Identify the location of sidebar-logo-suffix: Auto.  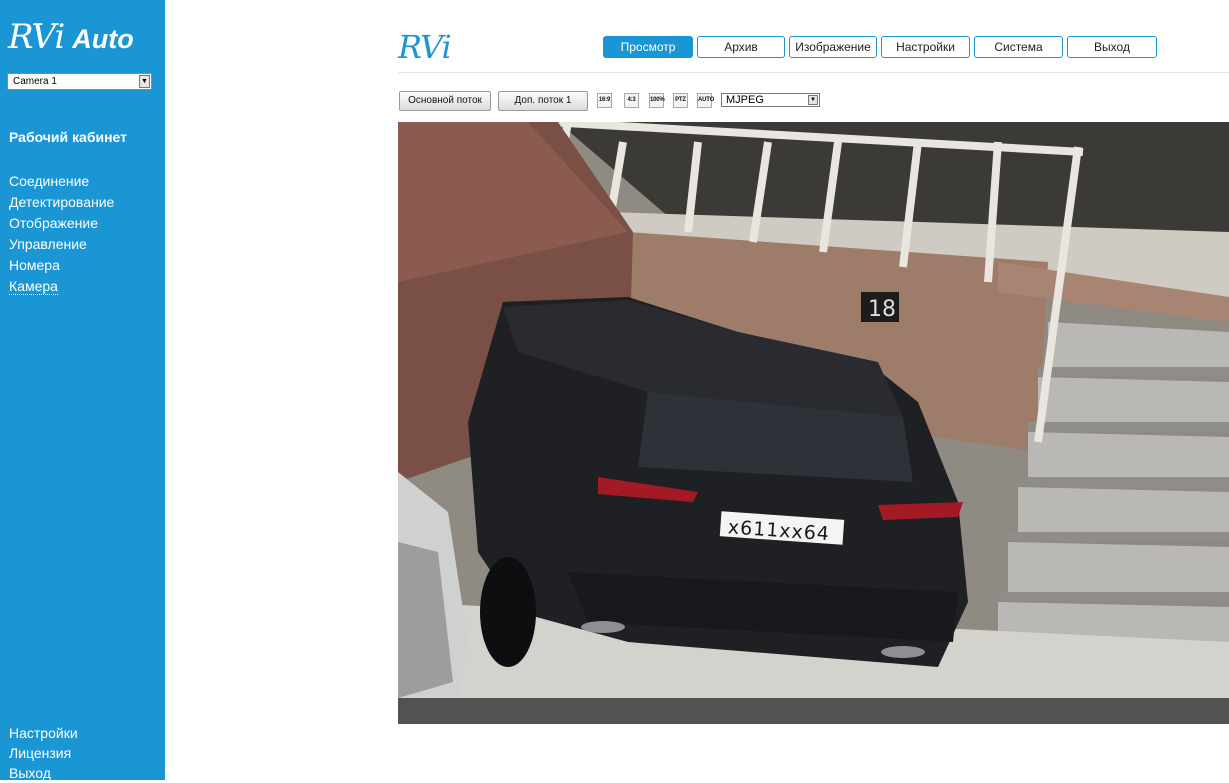
(103, 39).